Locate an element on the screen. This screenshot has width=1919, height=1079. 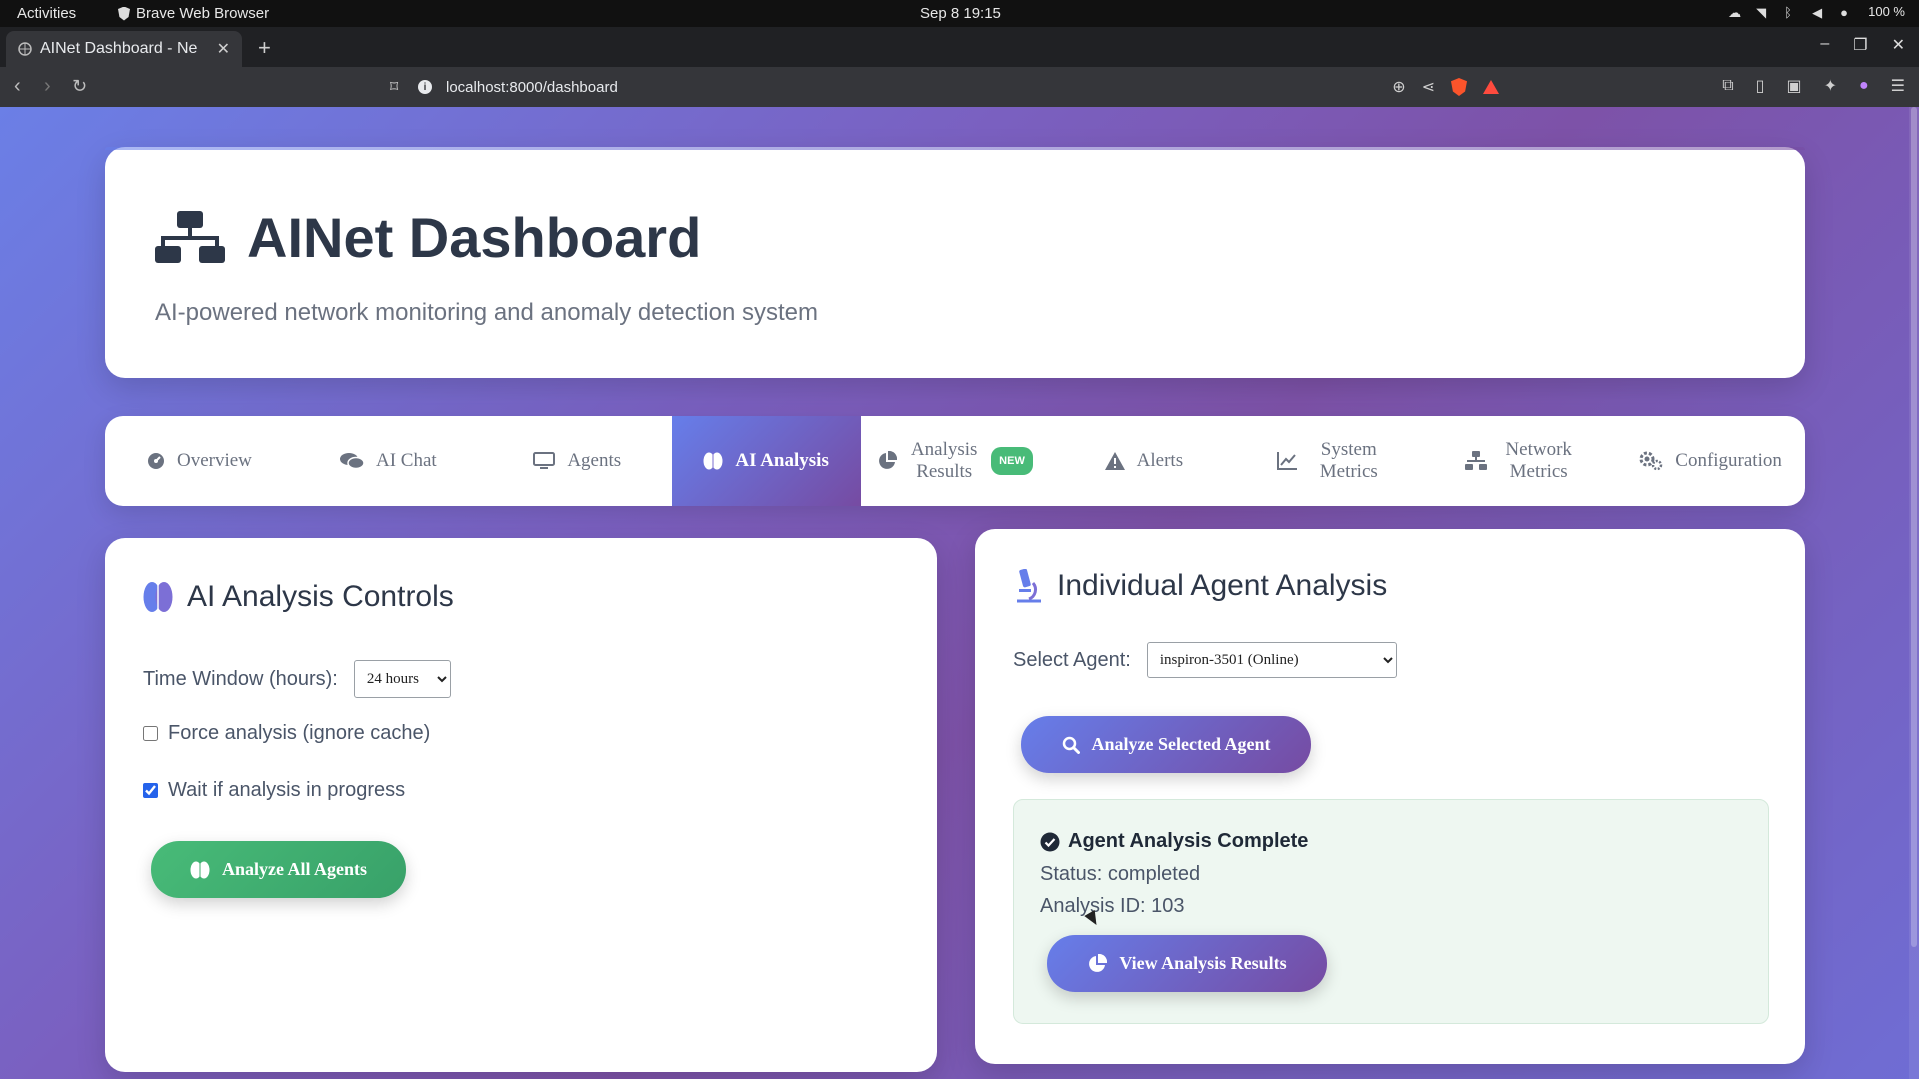
tab-label: Overview is located at coordinates (214, 460).